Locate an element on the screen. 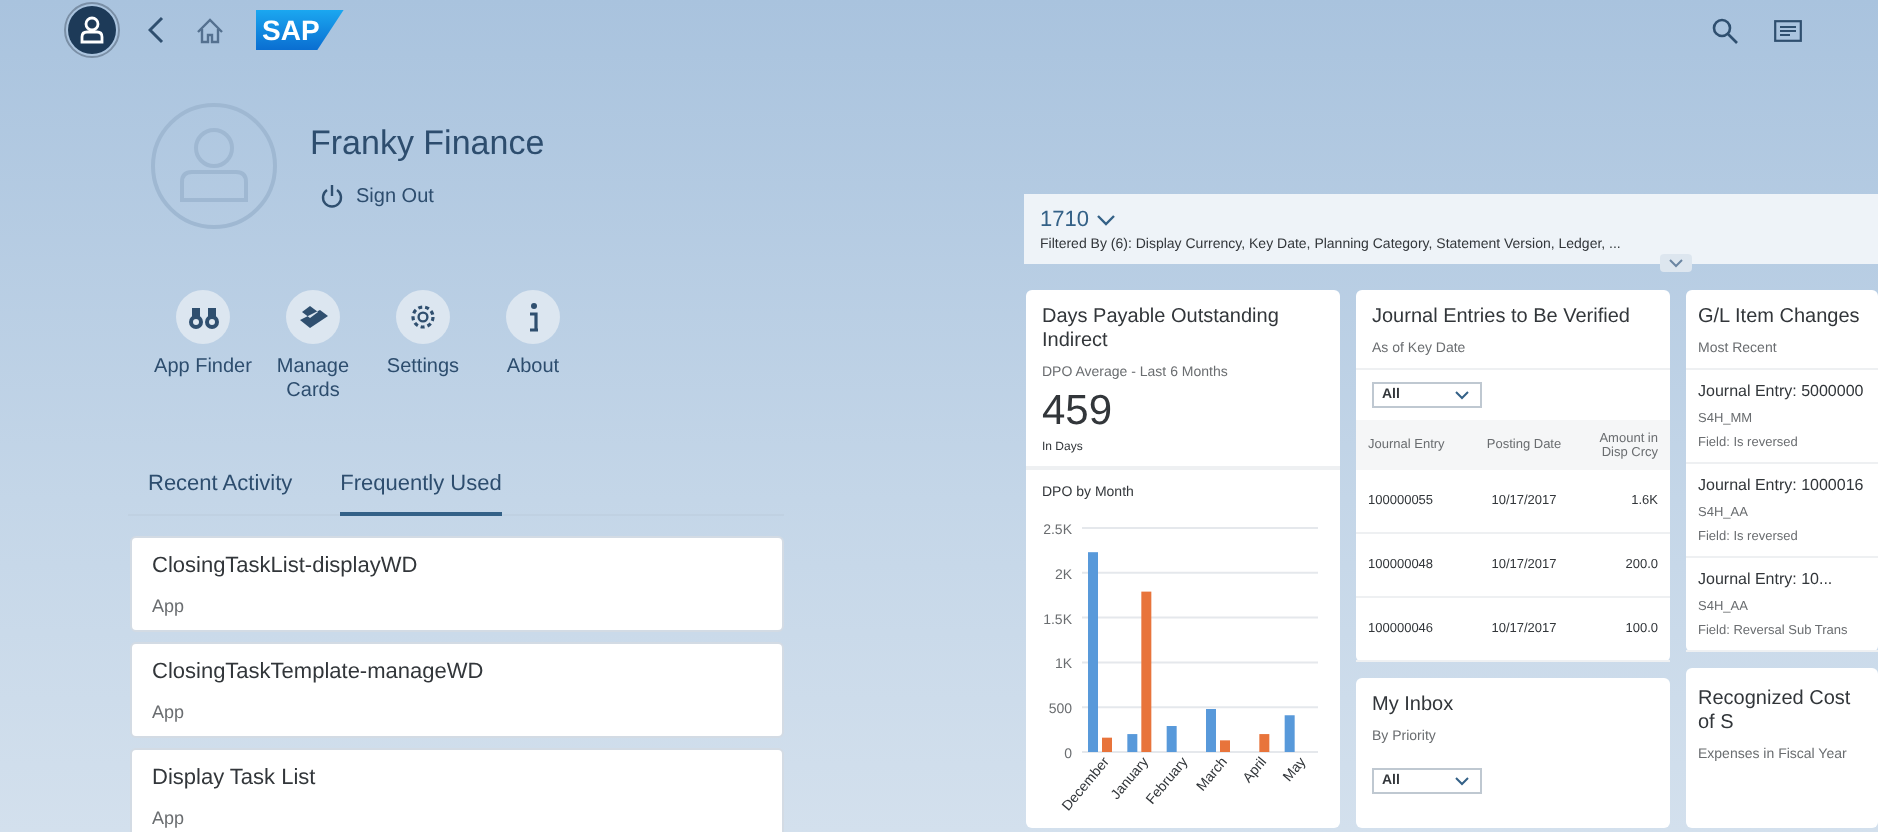  logo: SAP is located at coordinates (300, 30).